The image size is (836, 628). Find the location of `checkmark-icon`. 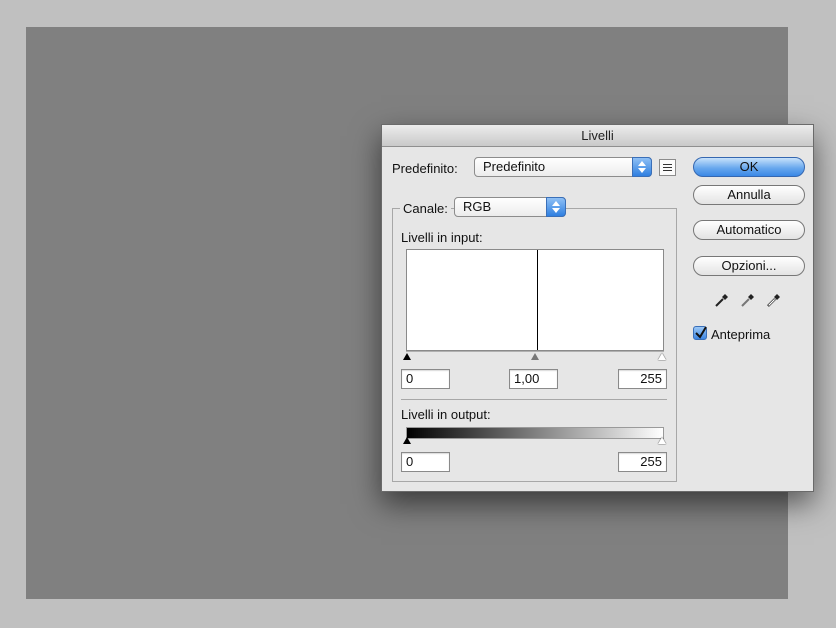

checkmark-icon is located at coordinates (701, 332).